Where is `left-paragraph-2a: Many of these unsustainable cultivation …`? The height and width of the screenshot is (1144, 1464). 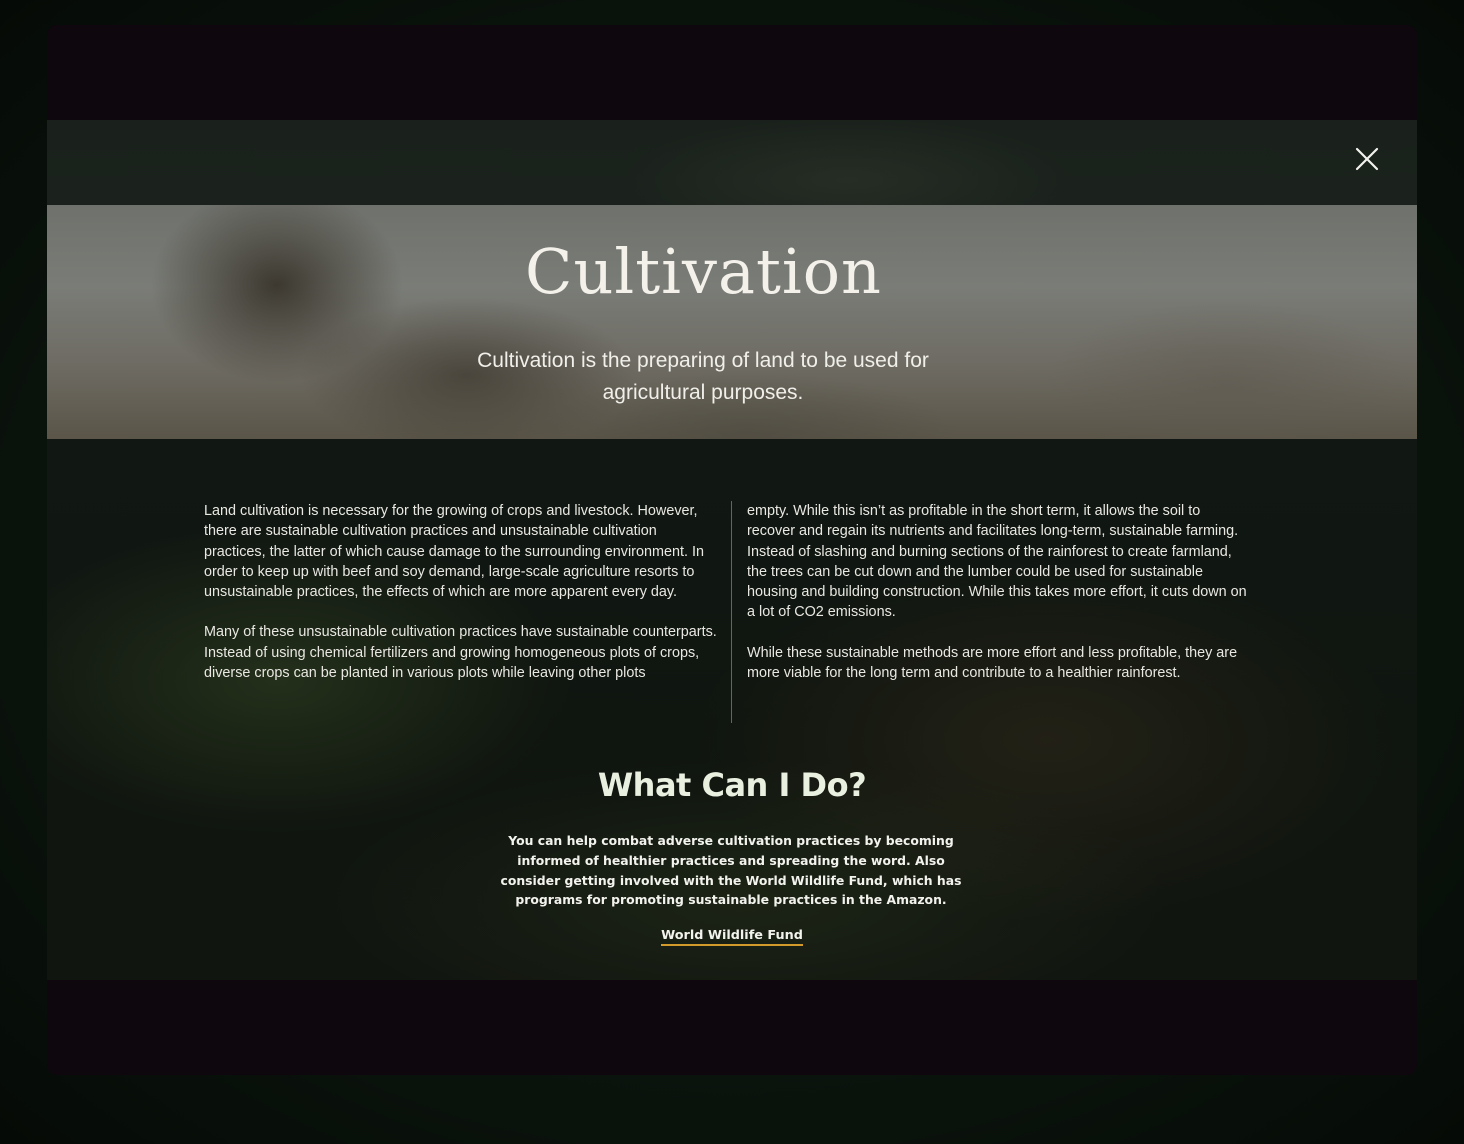 left-paragraph-2a: Many of these unsustainable cultivation … is located at coordinates (460, 632).